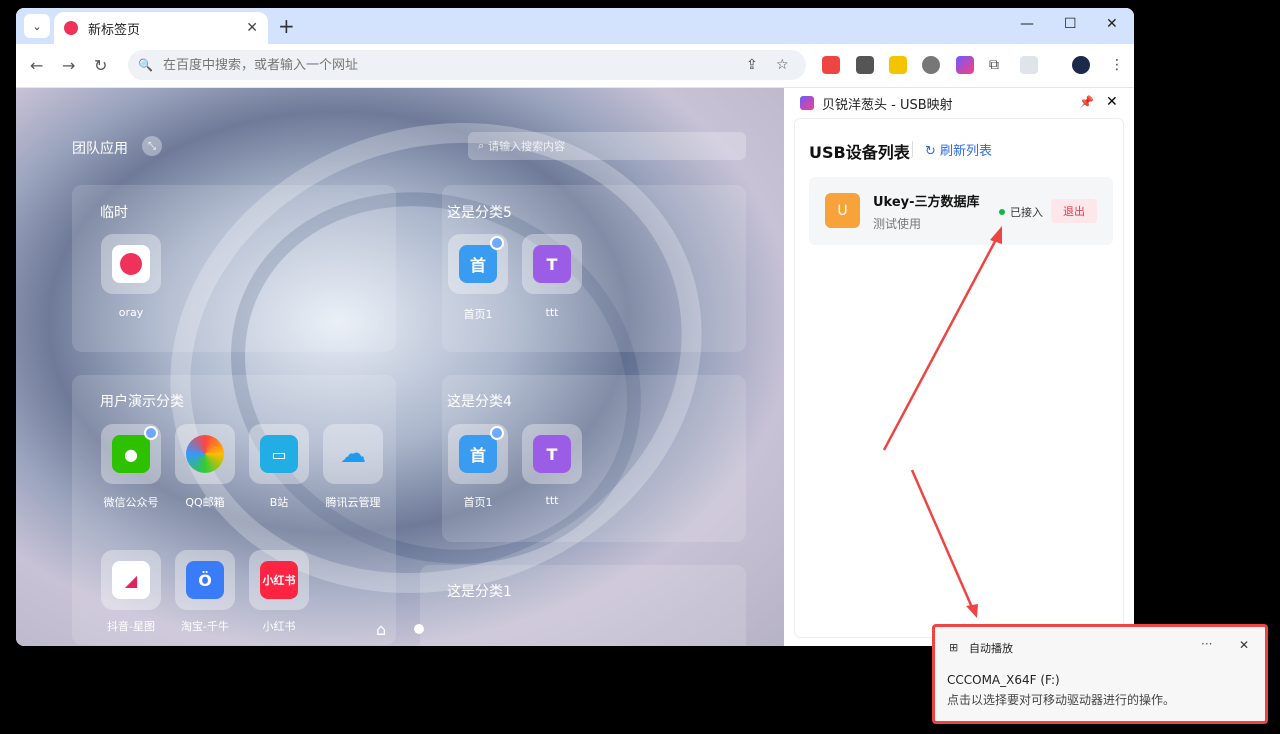 This screenshot has width=1280, height=734. I want to click on autoplay-icon: ⊞, so click(954, 647).